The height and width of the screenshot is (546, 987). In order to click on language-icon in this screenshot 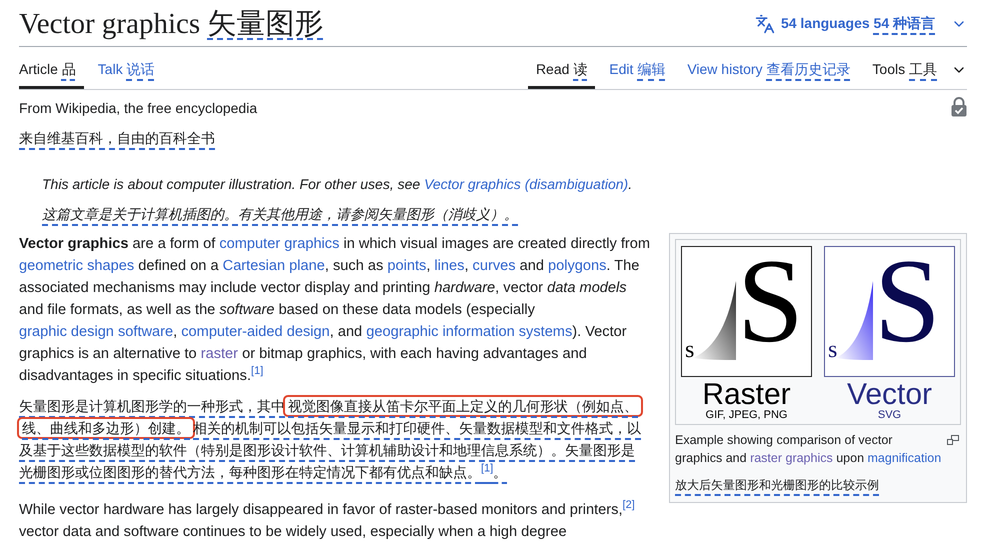, I will do `click(764, 24)`.